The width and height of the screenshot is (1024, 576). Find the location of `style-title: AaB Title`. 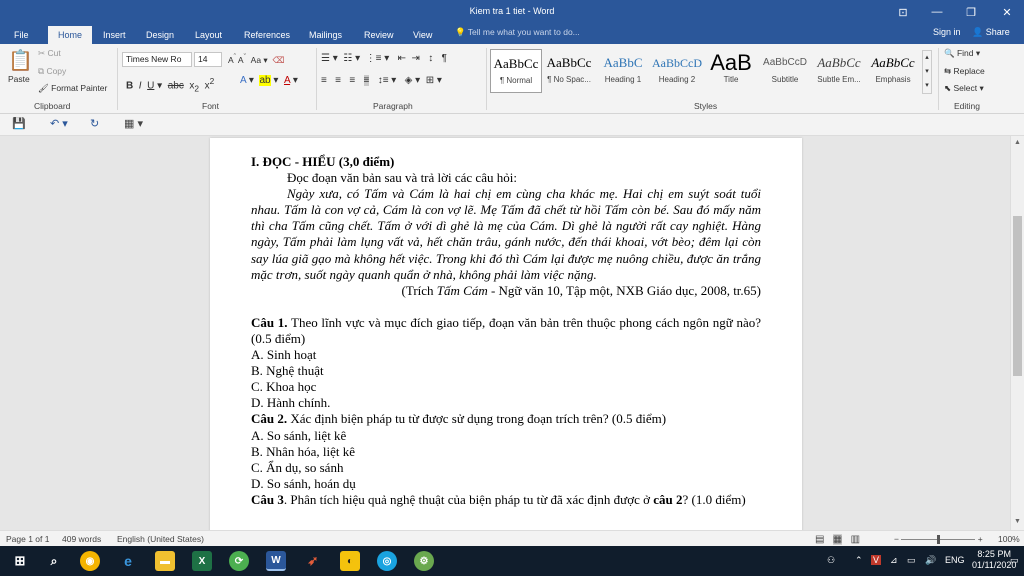

style-title: AaB Title is located at coordinates (731, 71).